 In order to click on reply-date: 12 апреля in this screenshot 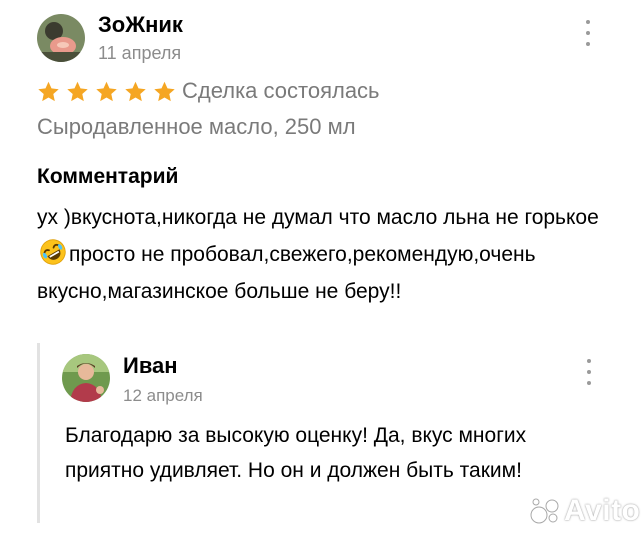, I will do `click(163, 395)`.